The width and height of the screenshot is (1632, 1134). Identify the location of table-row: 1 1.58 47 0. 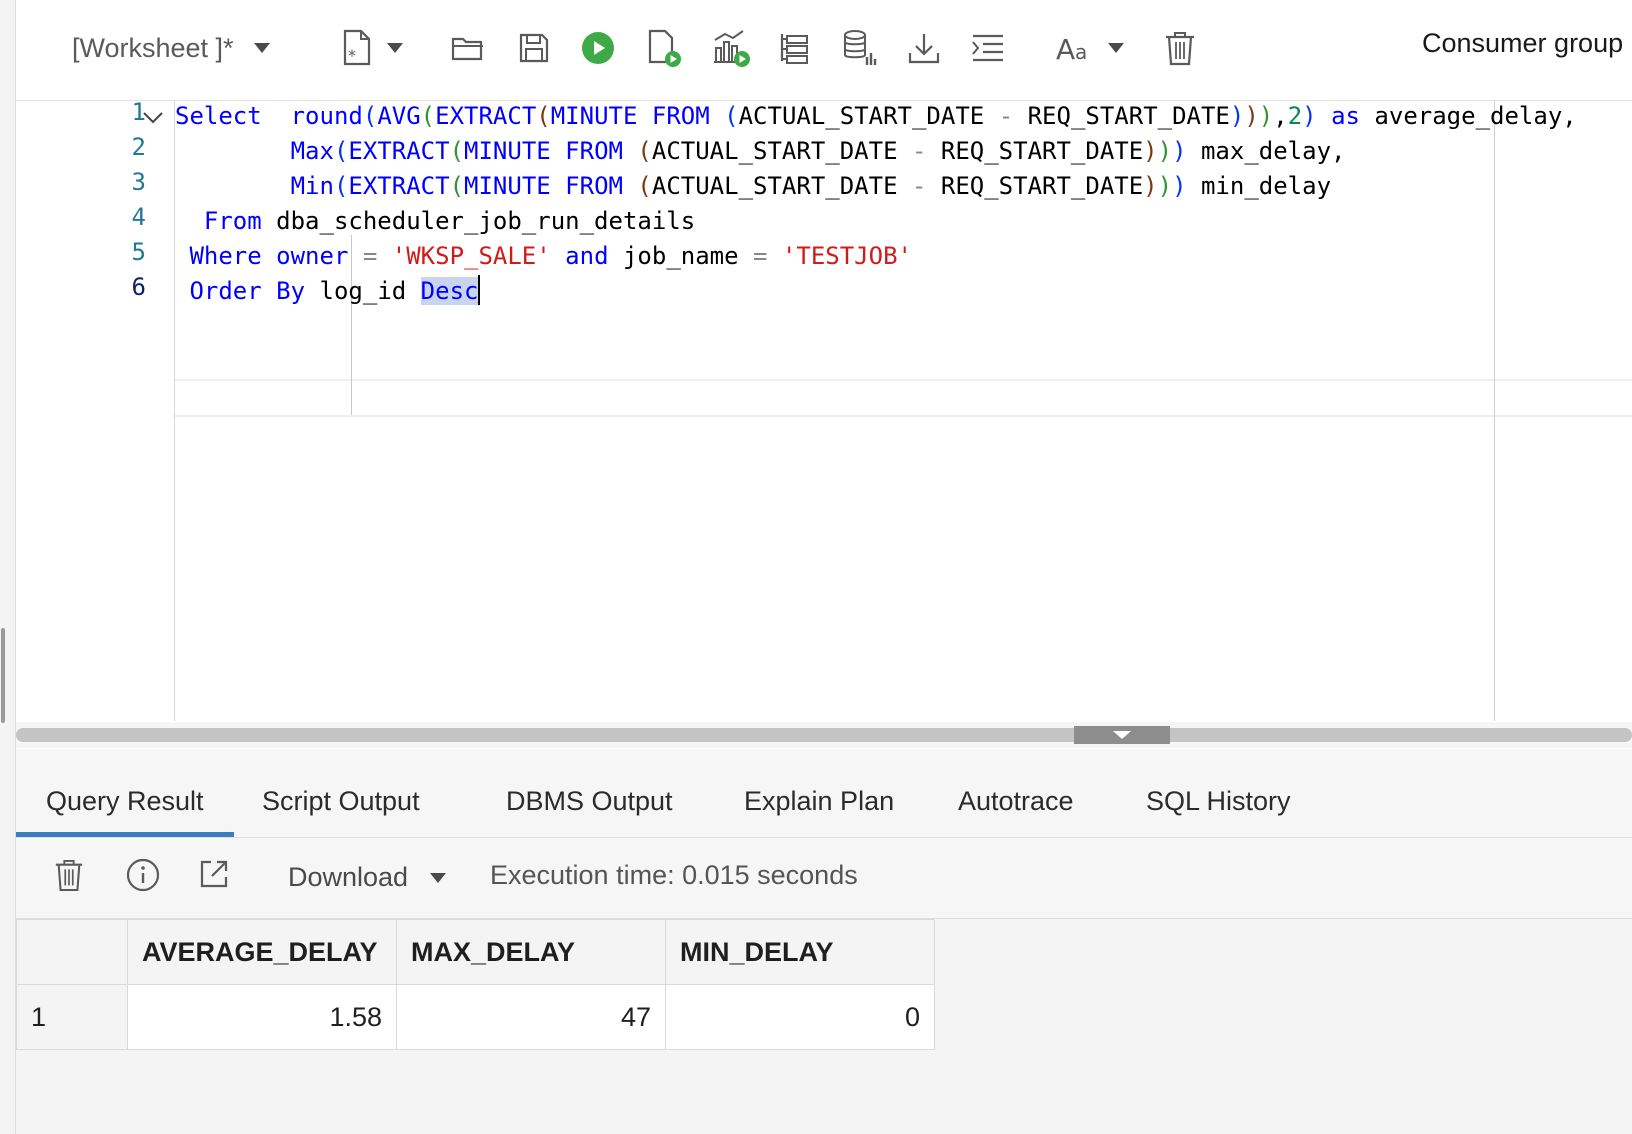
(475, 1017).